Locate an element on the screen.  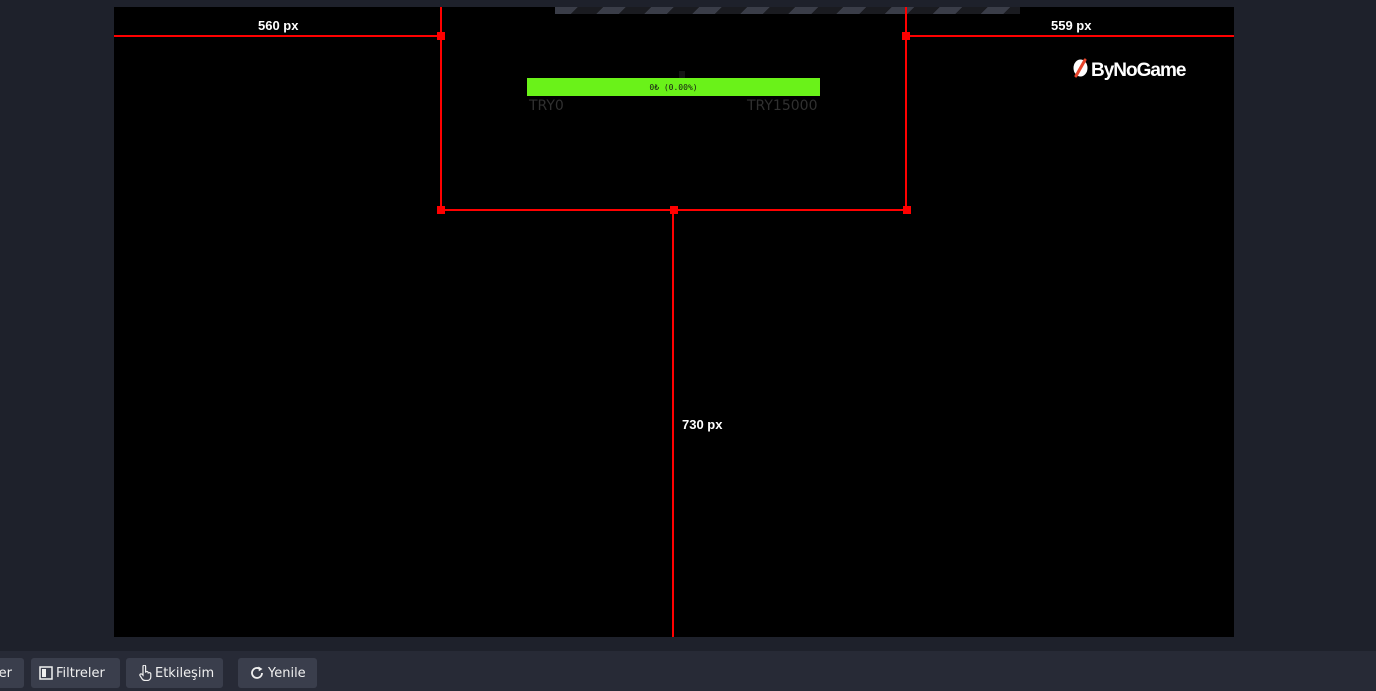
hand-pointer-icon is located at coordinates (145, 673).